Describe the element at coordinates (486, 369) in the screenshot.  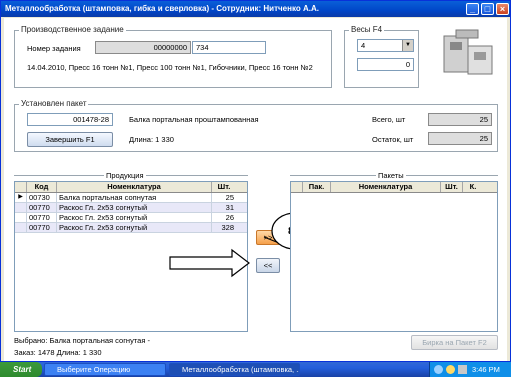
I see `clock: 3:46 PM` at that location.